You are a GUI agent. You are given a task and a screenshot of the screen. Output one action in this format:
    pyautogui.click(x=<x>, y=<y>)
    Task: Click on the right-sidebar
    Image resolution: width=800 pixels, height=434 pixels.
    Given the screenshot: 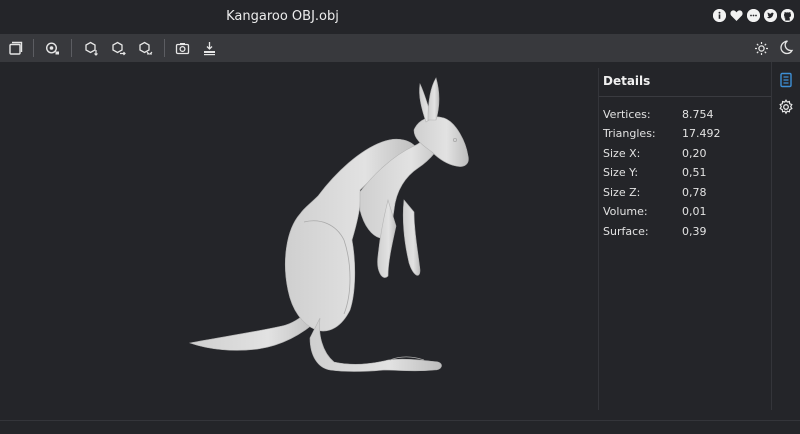 What is the action you would take?
    pyautogui.click(x=786, y=222)
    